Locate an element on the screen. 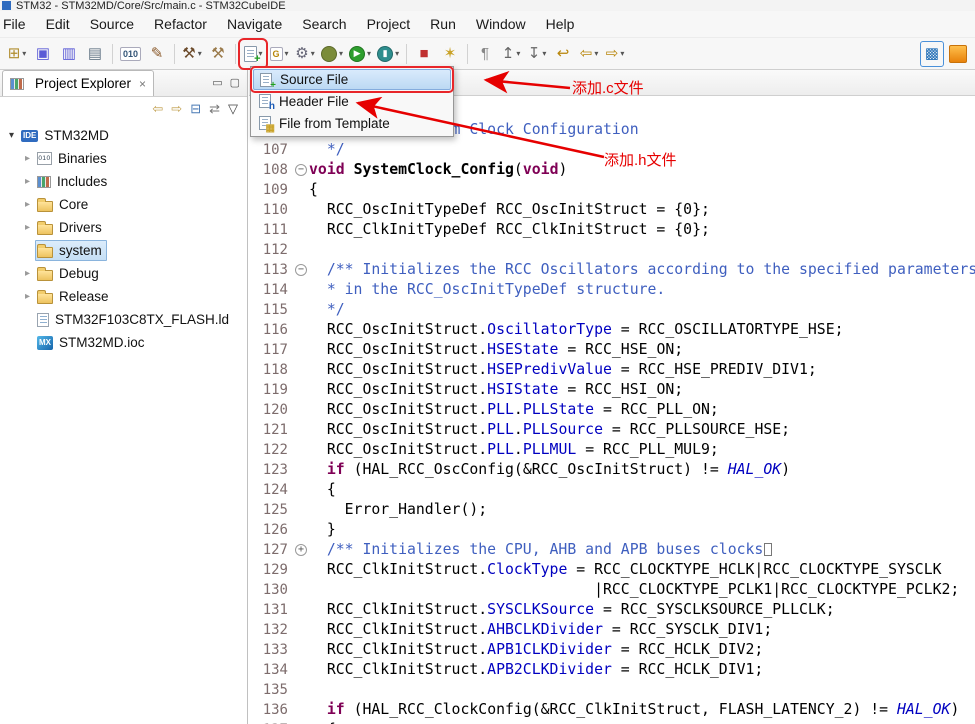 The width and height of the screenshot is (975, 724). menu-edit: Edit is located at coordinates (58, 24).